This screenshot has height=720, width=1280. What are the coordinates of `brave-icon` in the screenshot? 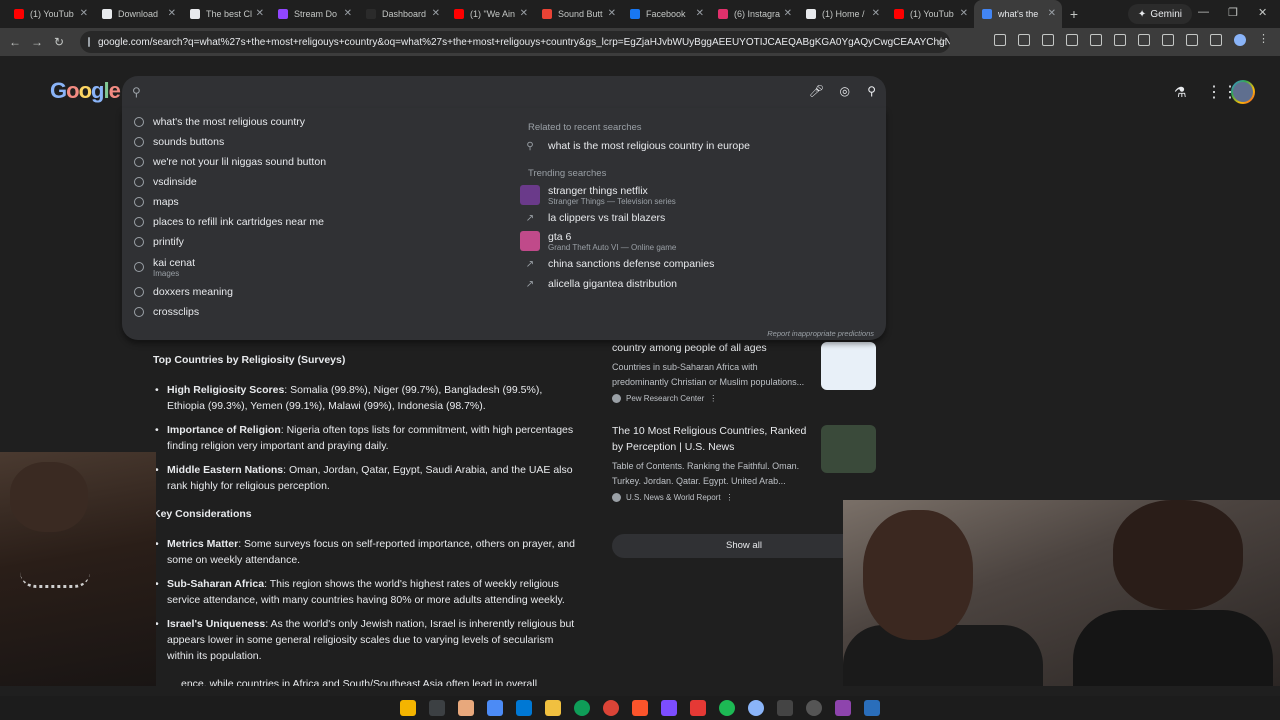 It's located at (640, 708).